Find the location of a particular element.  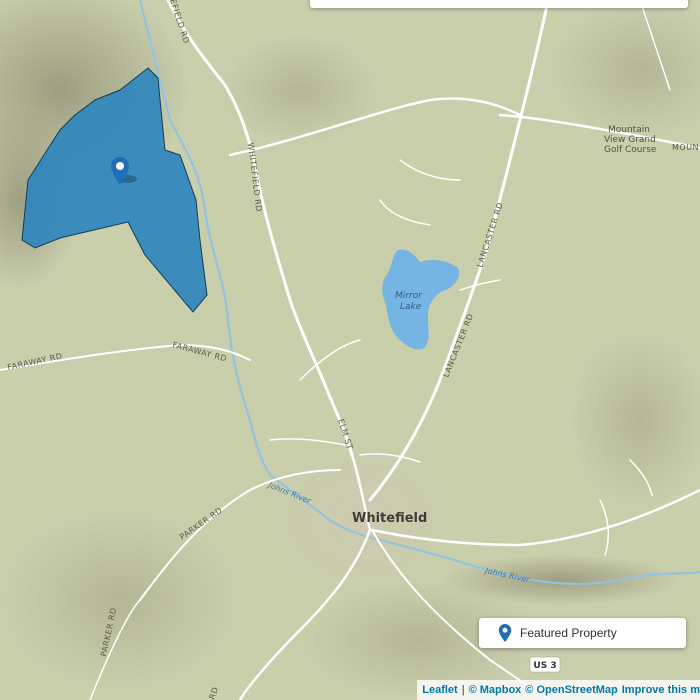

top-control-bar is located at coordinates (499, 4).